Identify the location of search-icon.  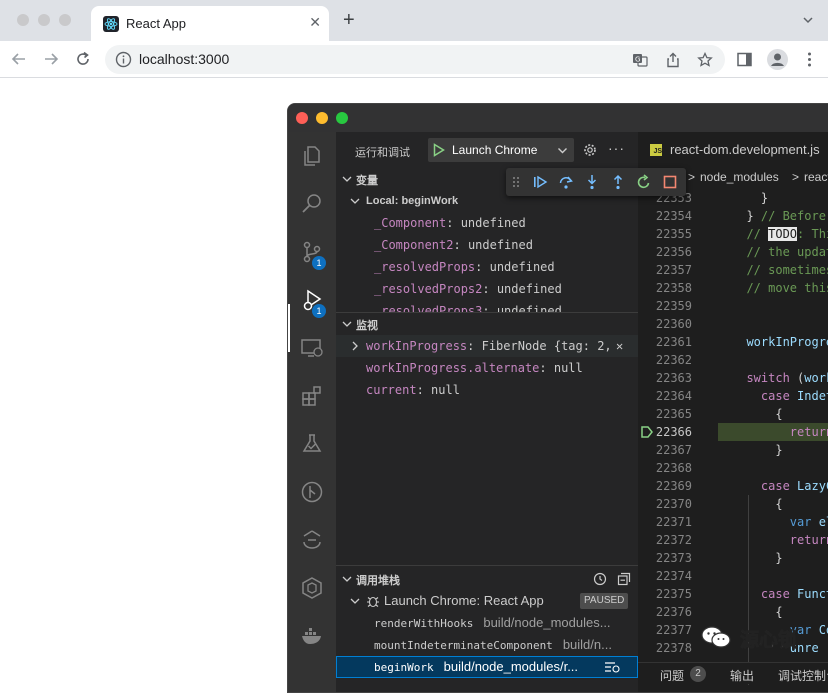
(312, 204).